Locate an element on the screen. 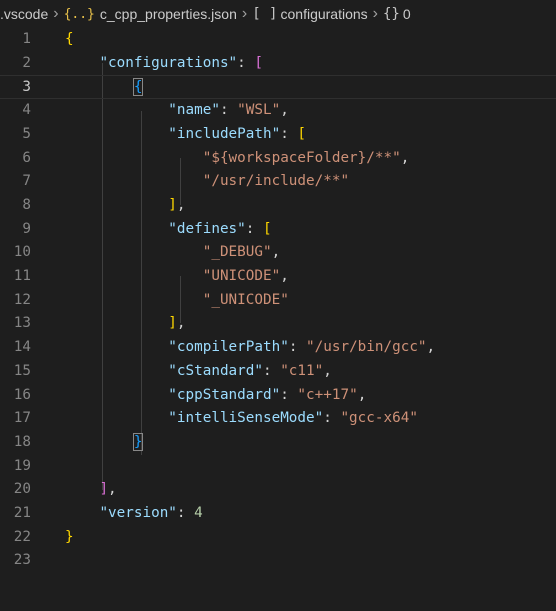 The width and height of the screenshot is (556, 611). code-token: "c11" is located at coordinates (302, 370).